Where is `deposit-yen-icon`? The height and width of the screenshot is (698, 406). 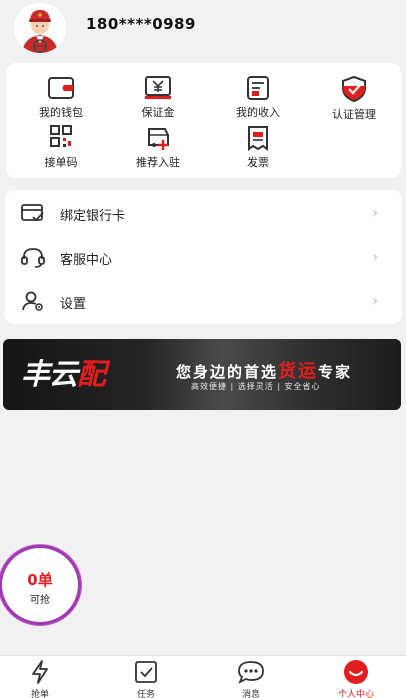
deposit-yen-icon is located at coordinates (158, 87).